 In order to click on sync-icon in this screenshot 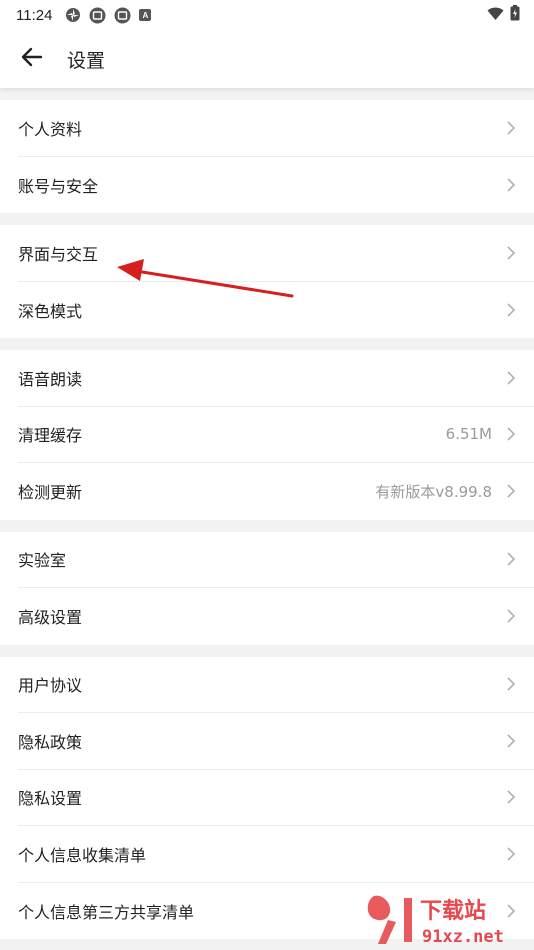, I will do `click(72, 15)`.